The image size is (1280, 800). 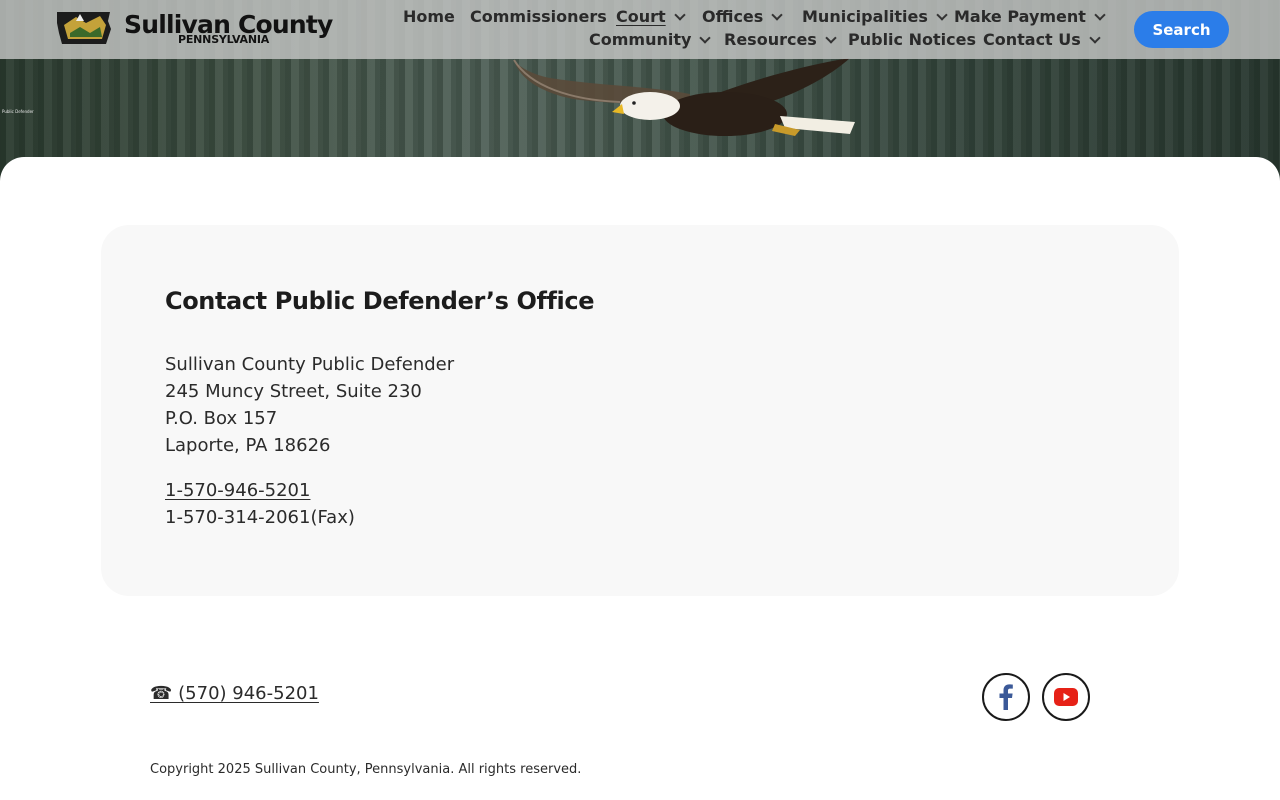 What do you see at coordinates (1181, 29) in the screenshot?
I see `search-button: Search` at bounding box center [1181, 29].